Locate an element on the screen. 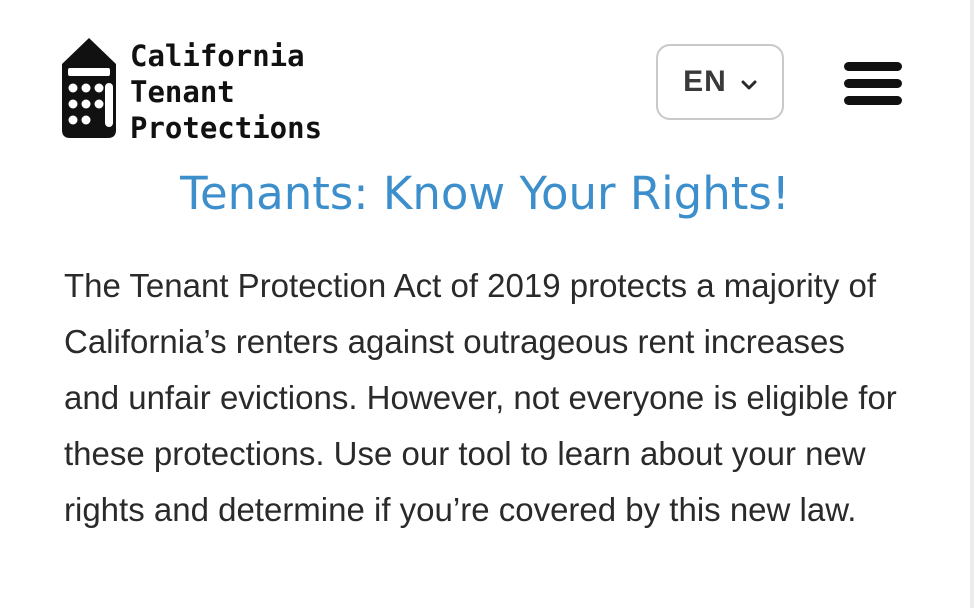 The height and width of the screenshot is (608, 974). hamburger-bar-bottom is located at coordinates (873, 100).